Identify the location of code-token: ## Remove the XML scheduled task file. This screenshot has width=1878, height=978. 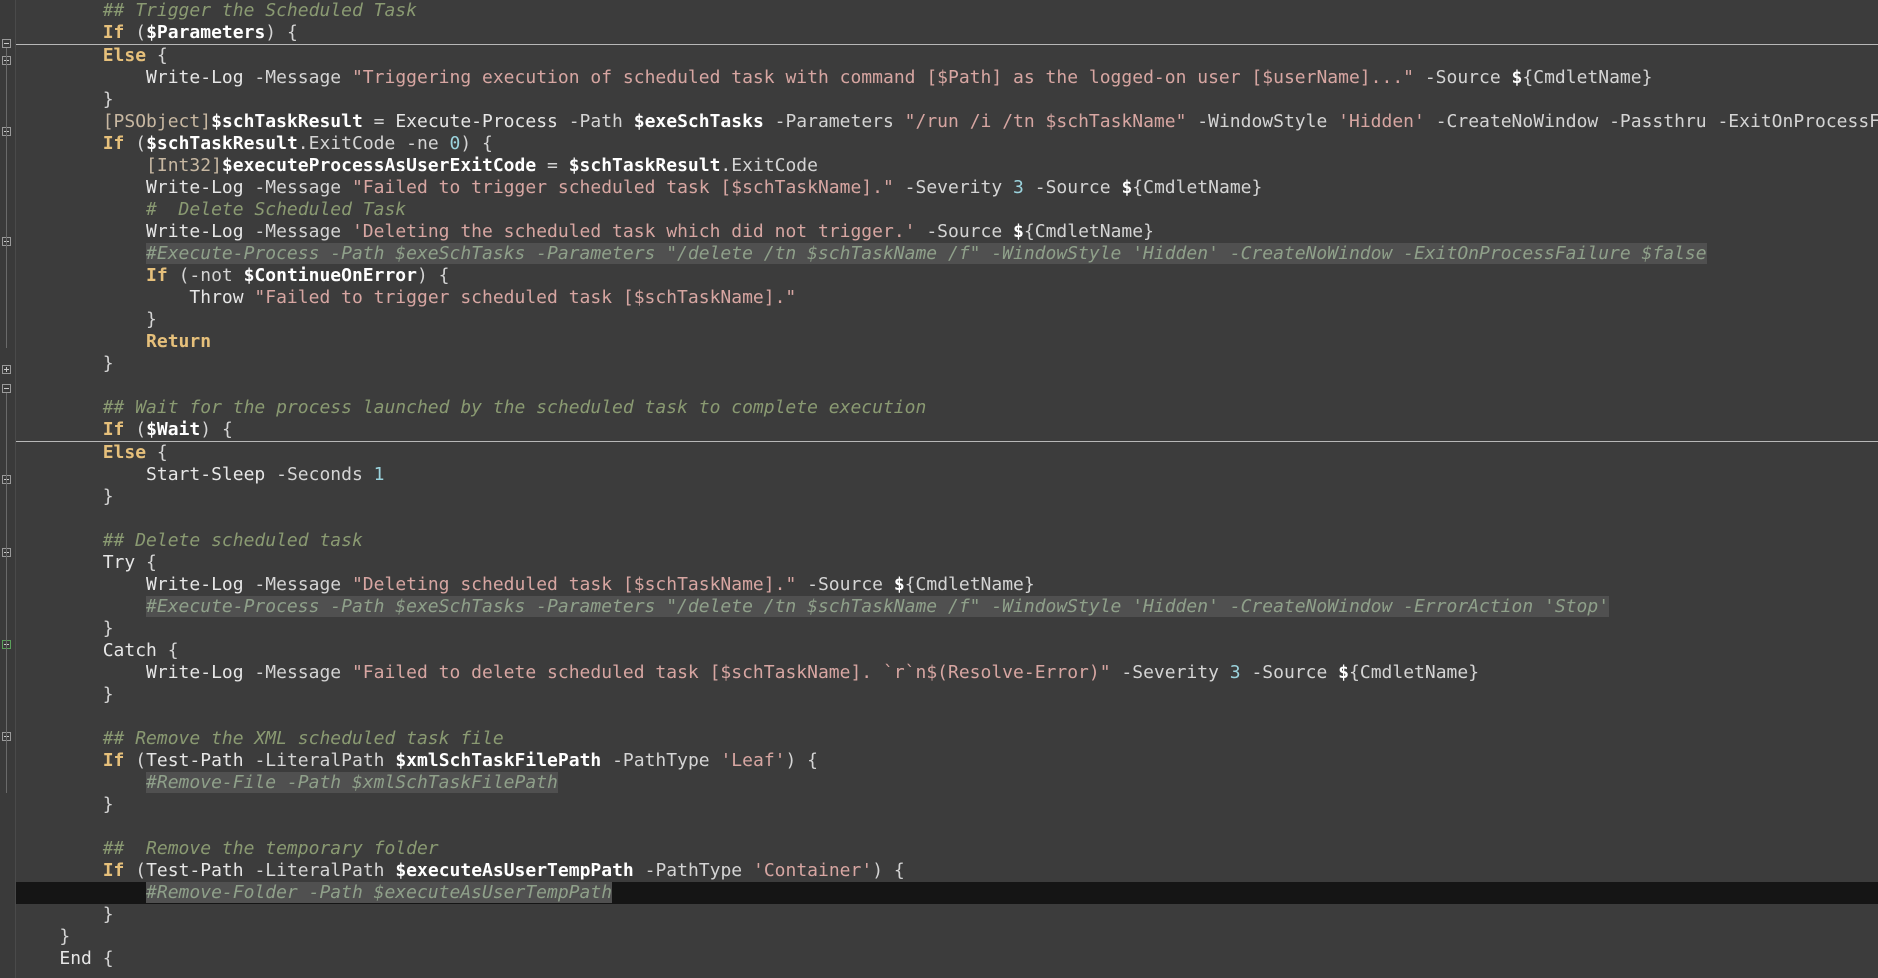
(303, 738).